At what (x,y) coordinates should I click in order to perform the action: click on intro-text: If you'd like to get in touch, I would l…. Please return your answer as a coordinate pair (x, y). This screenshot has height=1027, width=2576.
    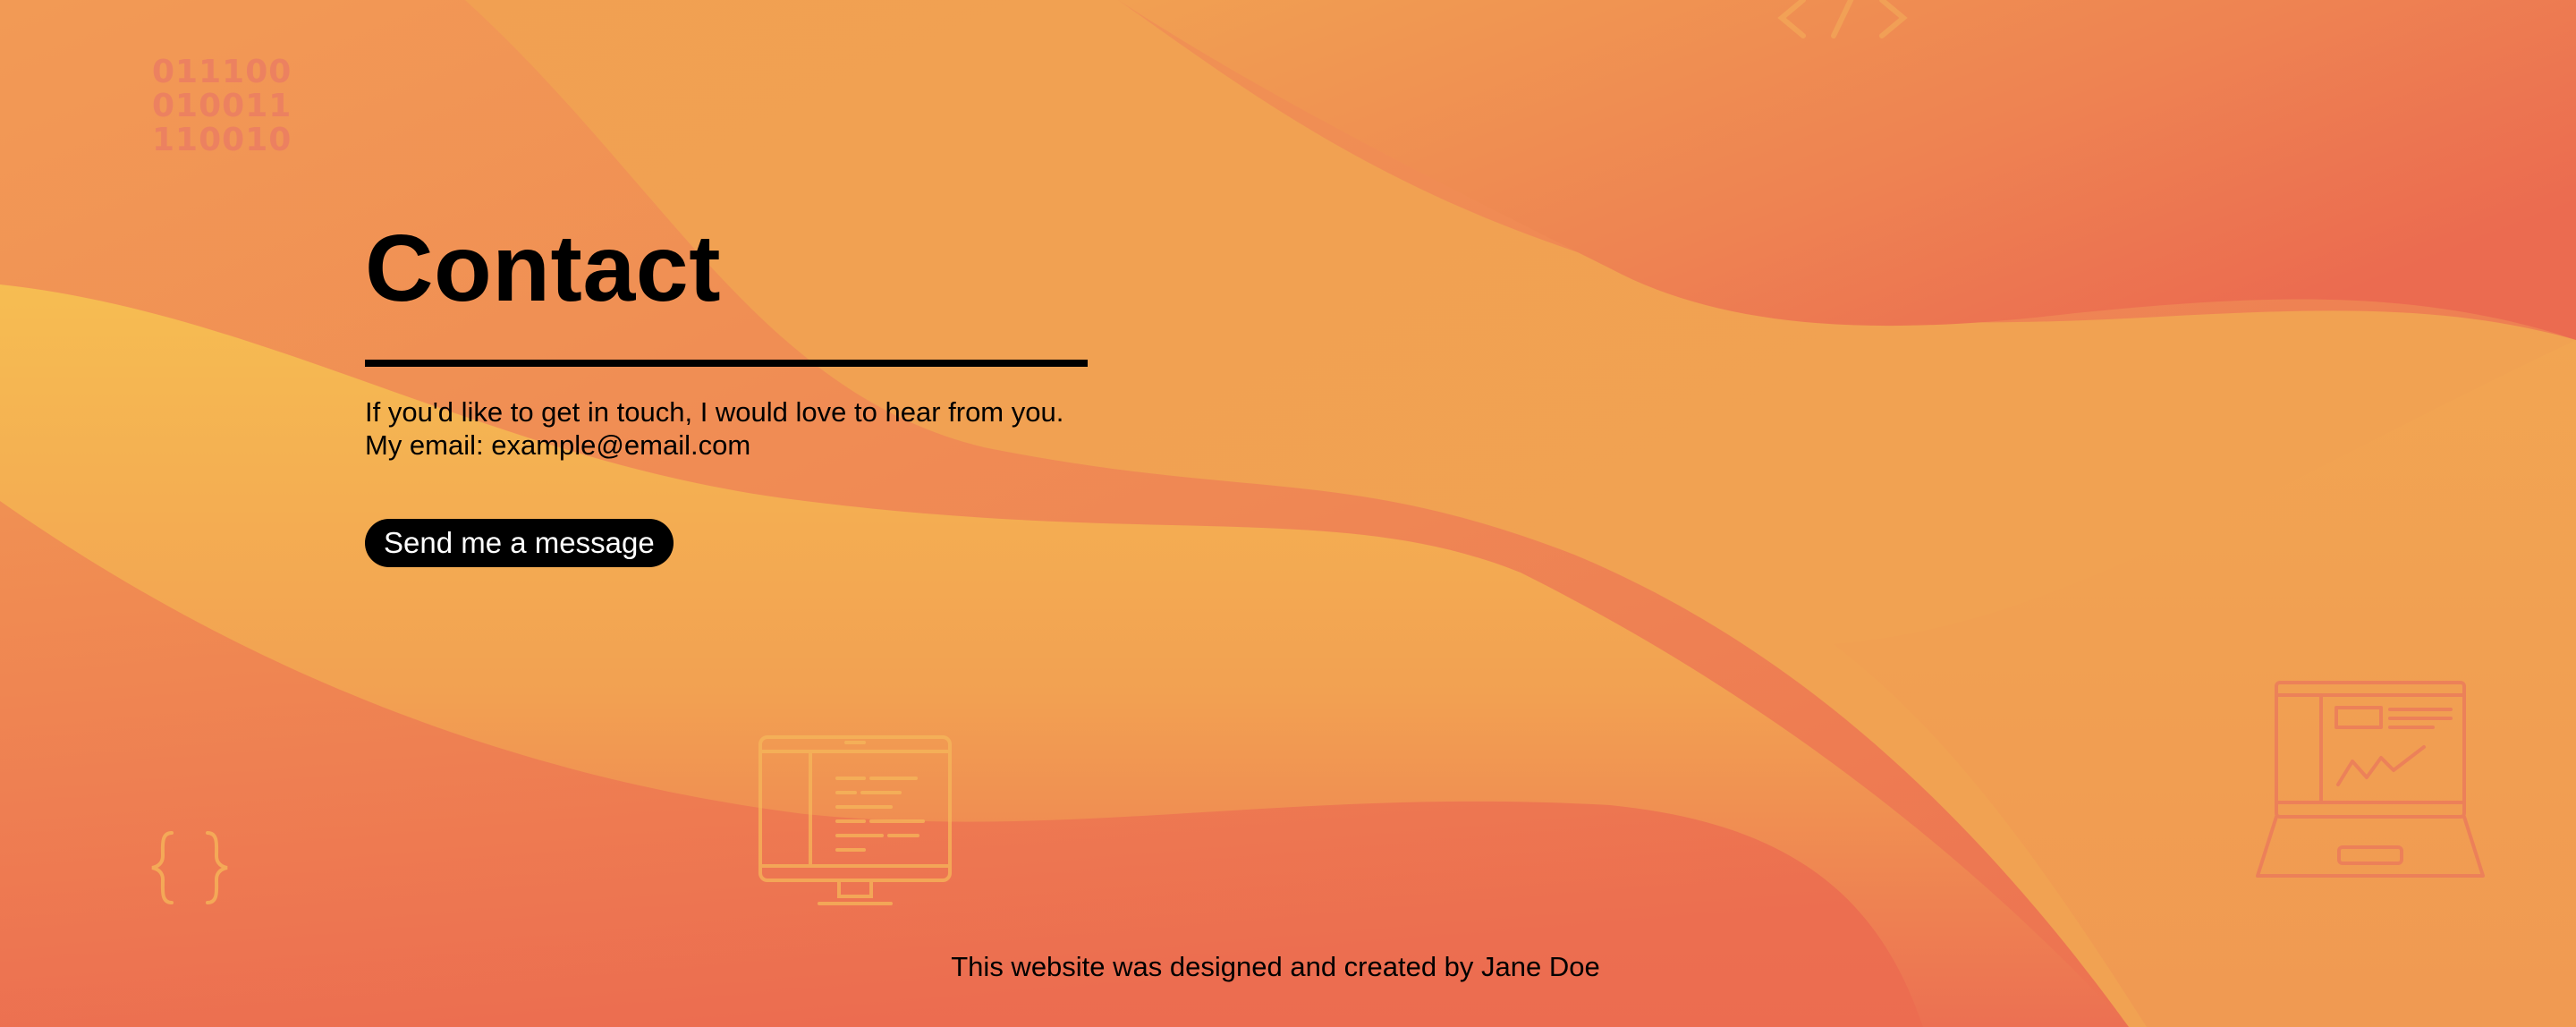
    Looking at the image, I should click on (714, 412).